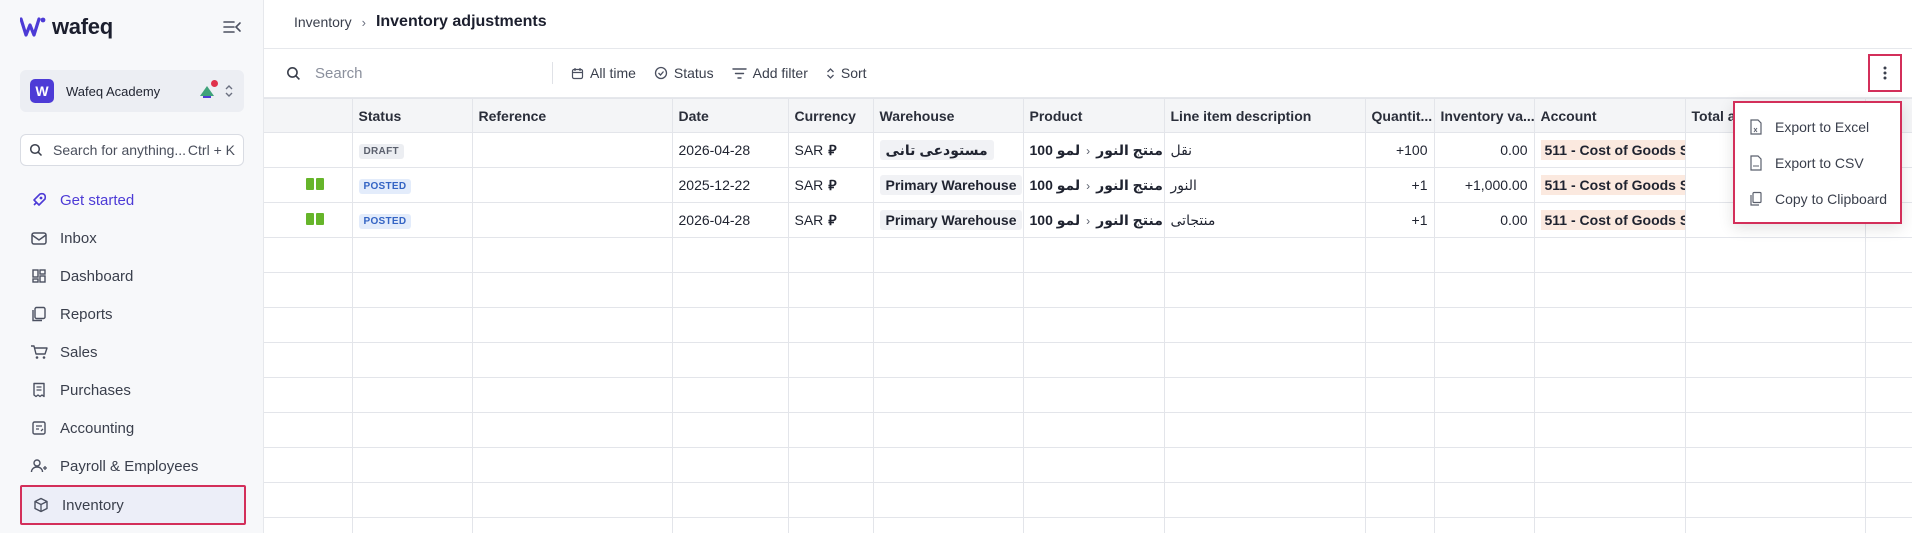  Describe the element at coordinates (1817, 199) in the screenshot. I see `copy-clipboard-item: Copy to Clipboard` at that location.